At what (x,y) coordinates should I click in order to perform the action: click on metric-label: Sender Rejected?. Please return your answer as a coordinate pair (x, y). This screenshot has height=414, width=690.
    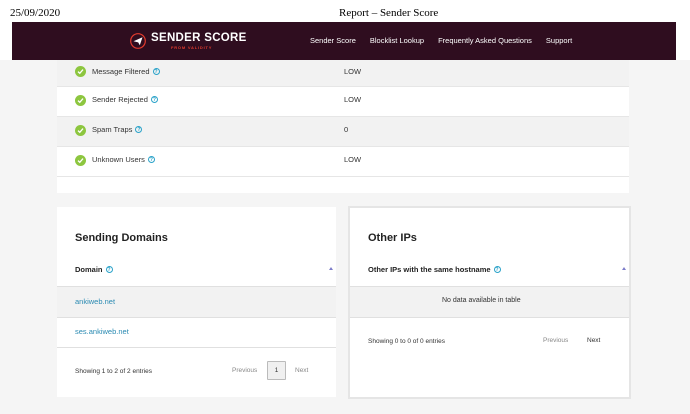
    Looking at the image, I should click on (125, 99).